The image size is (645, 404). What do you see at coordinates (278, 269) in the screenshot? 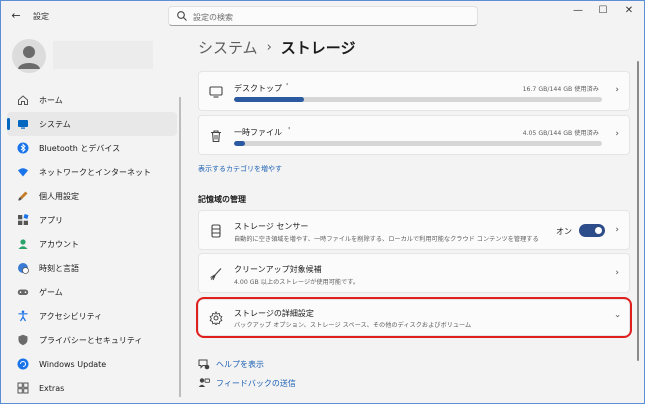
I see `cleanup-title: クリーンアップ対象候補` at bounding box center [278, 269].